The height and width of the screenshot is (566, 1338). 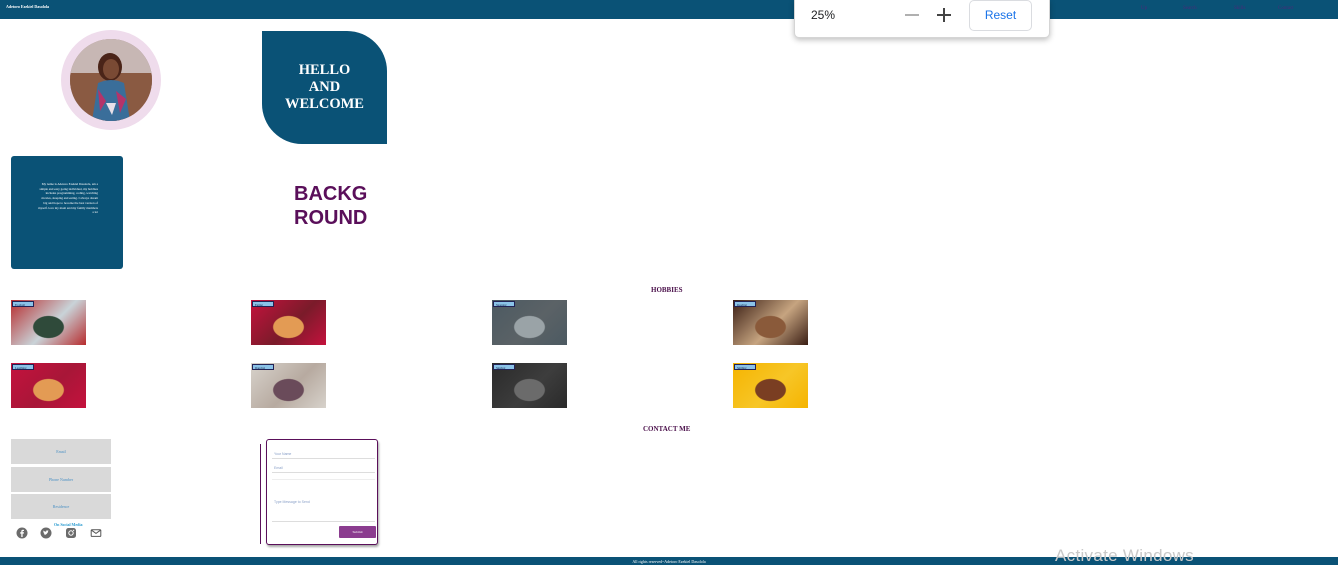 What do you see at coordinates (48, 385) in the screenshot?
I see `hobby-card: Laughing` at bounding box center [48, 385].